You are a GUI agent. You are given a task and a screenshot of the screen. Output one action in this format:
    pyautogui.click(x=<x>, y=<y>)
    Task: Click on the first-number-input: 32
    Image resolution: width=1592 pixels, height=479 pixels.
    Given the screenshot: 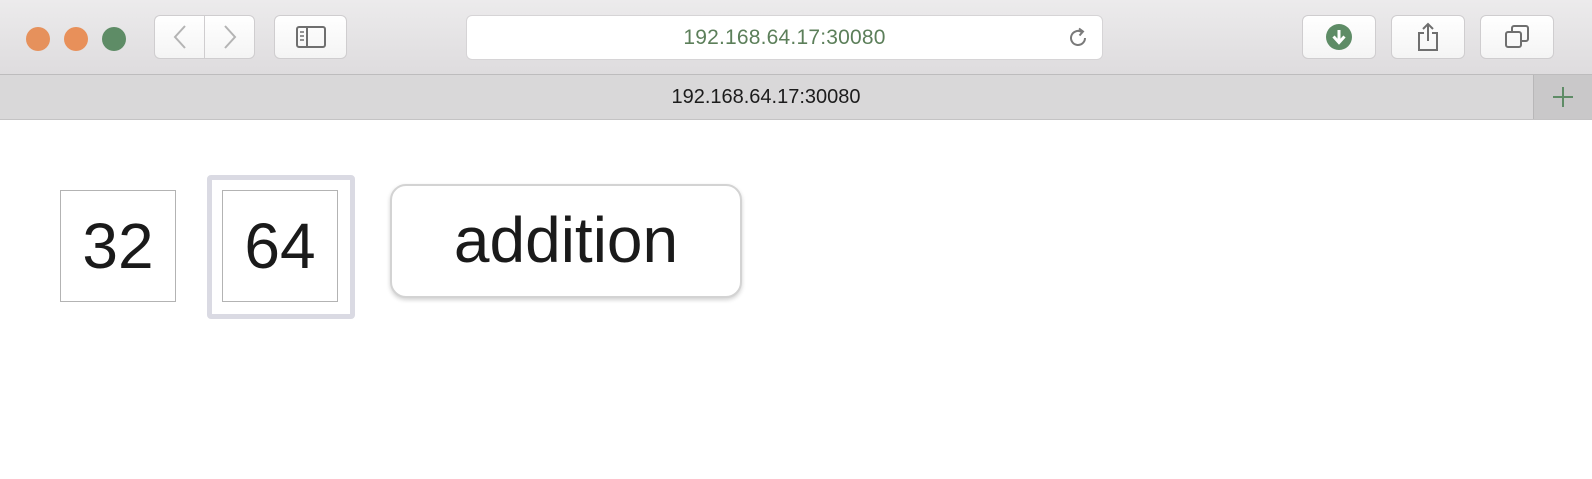 What is the action you would take?
    pyautogui.click(x=118, y=246)
    